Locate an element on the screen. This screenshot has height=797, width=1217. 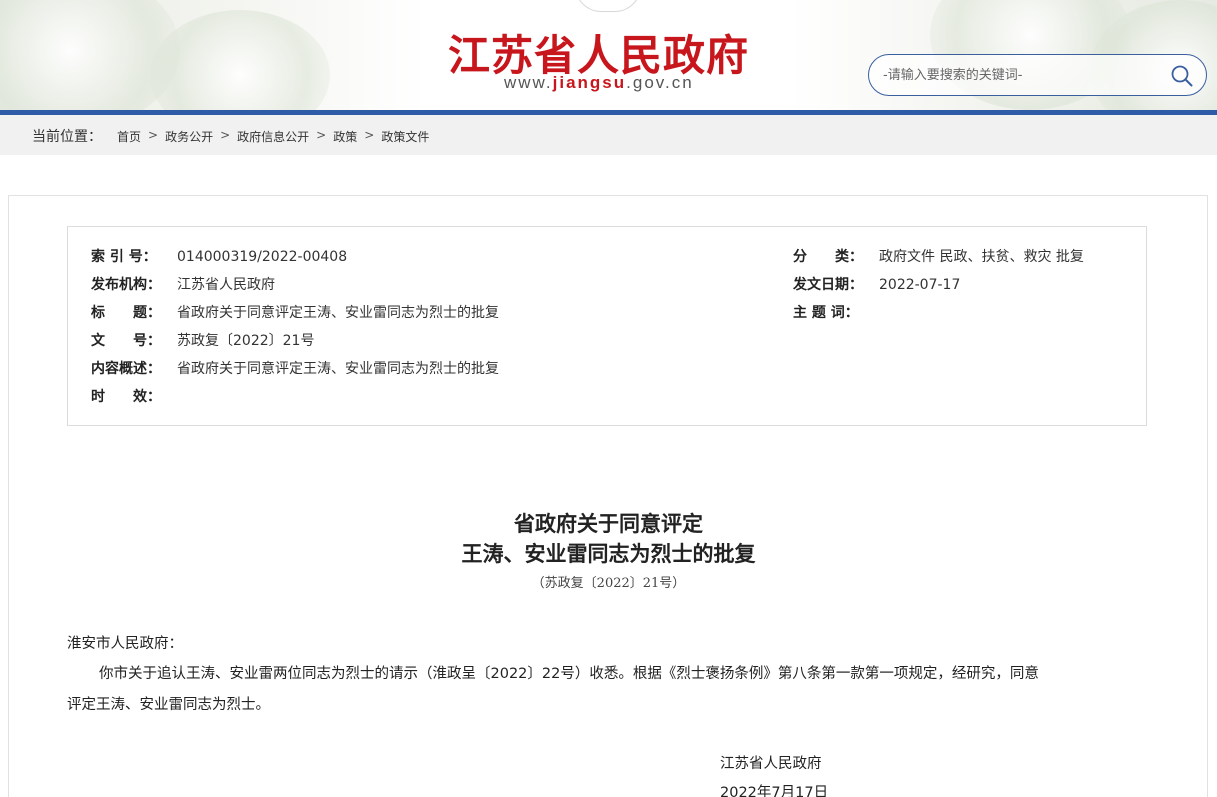
meta-label: 主 题 词： is located at coordinates (826, 313).